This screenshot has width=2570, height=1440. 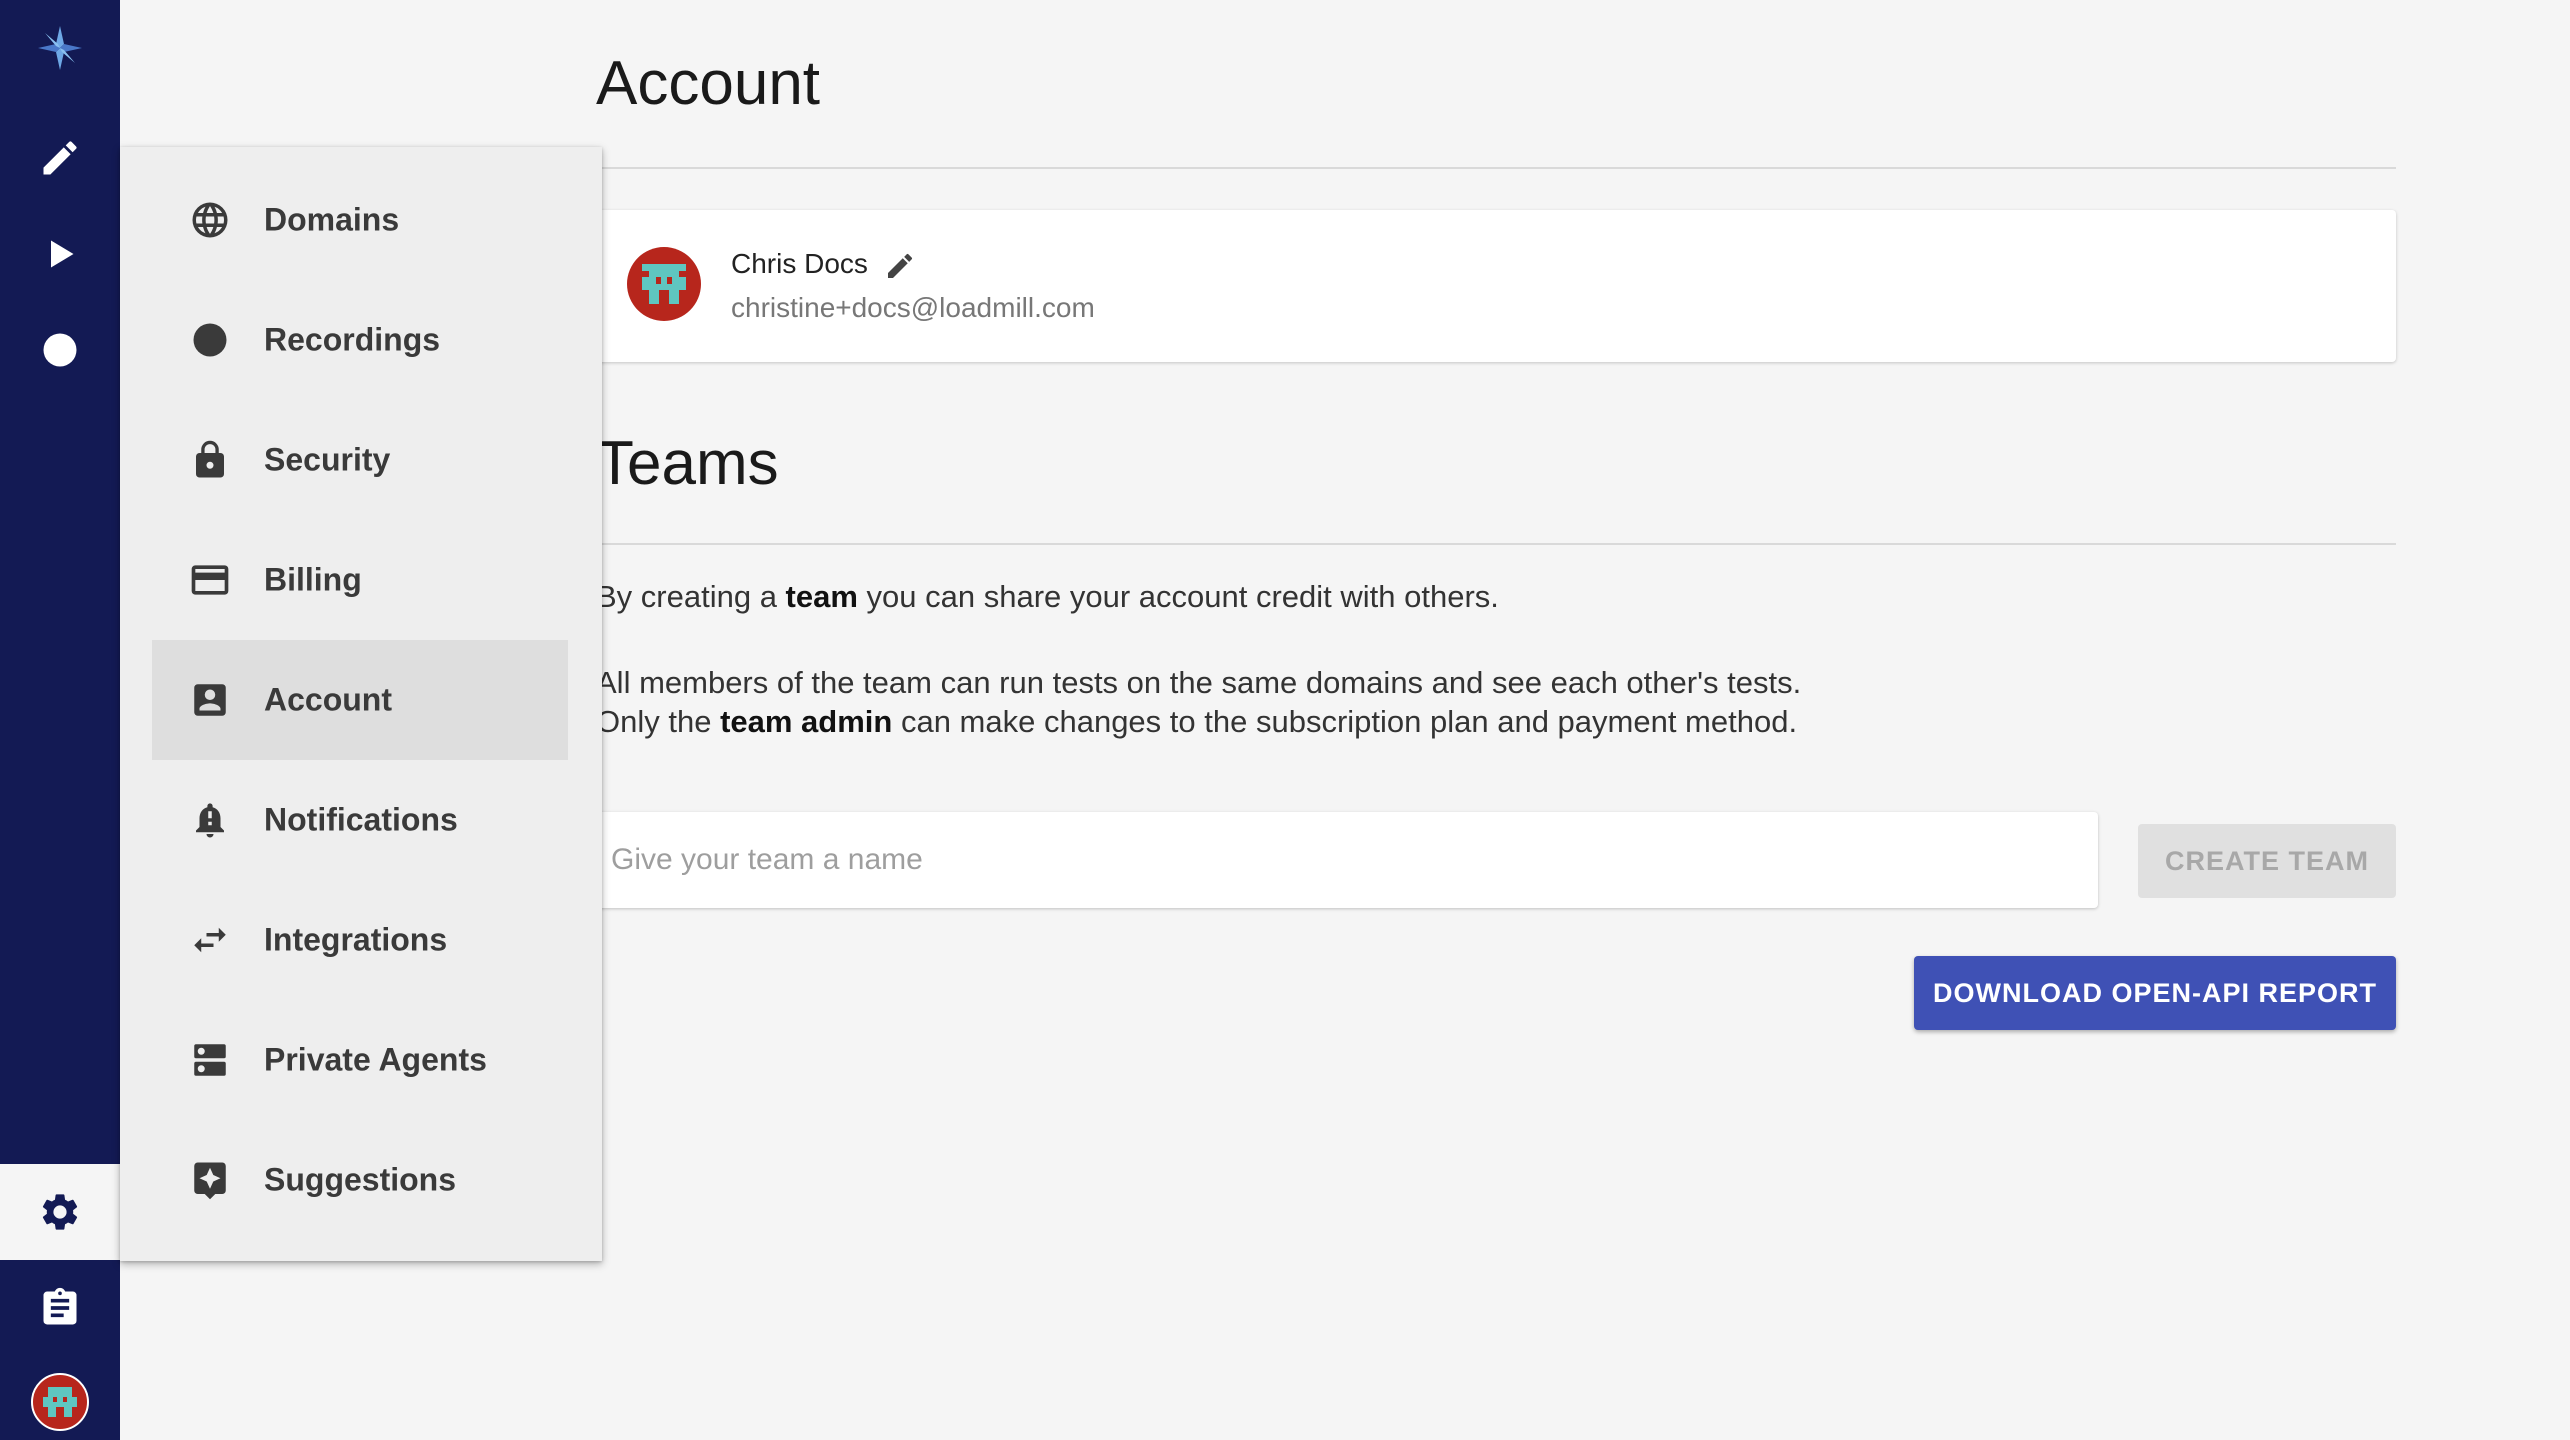 What do you see at coordinates (821, 596) in the screenshot?
I see `bold-text: team` at bounding box center [821, 596].